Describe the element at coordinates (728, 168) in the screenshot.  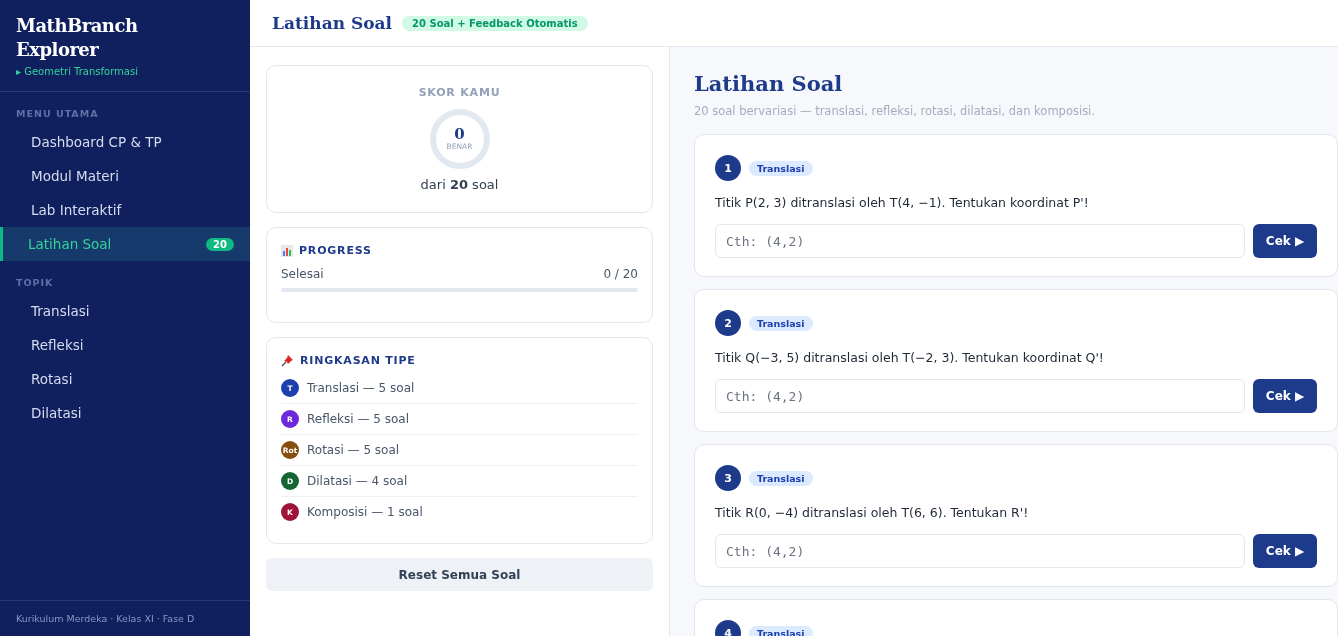
I see `question-number: 1` at that location.